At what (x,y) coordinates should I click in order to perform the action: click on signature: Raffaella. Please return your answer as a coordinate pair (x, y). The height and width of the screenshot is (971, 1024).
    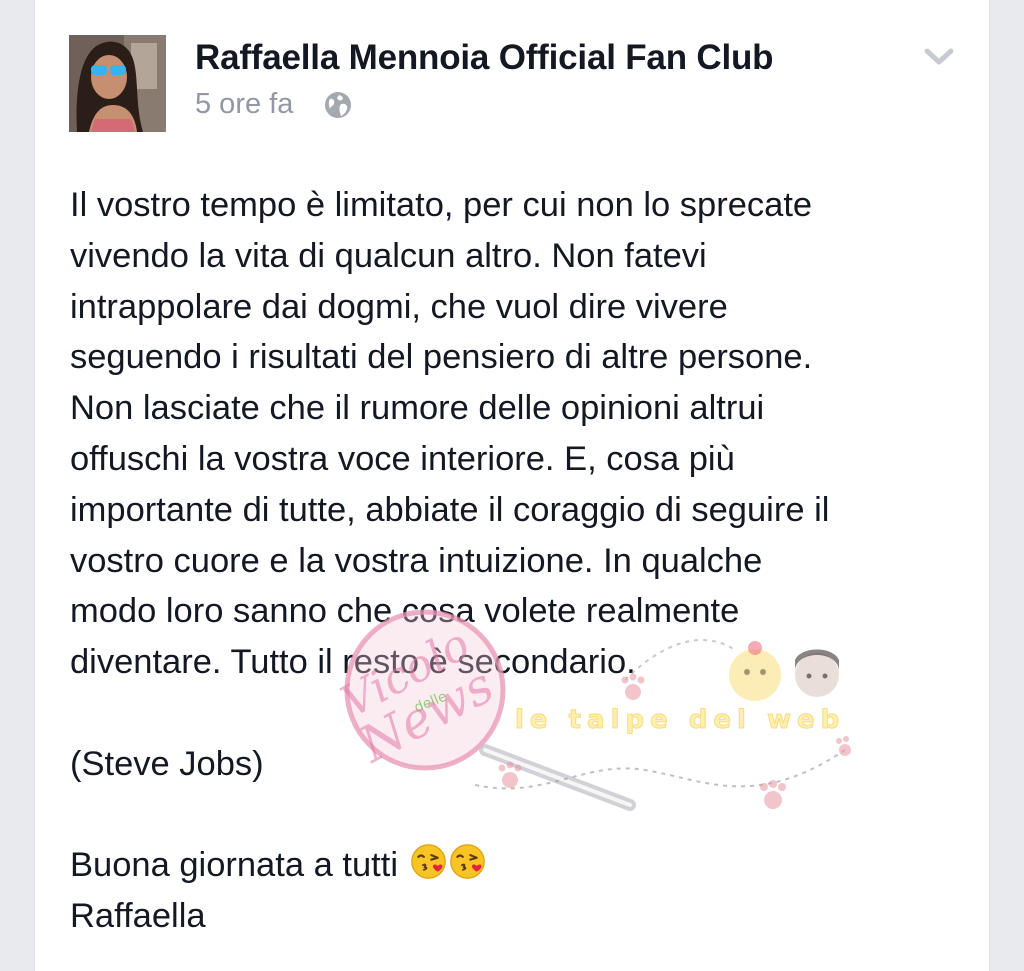
    Looking at the image, I should click on (138, 916).